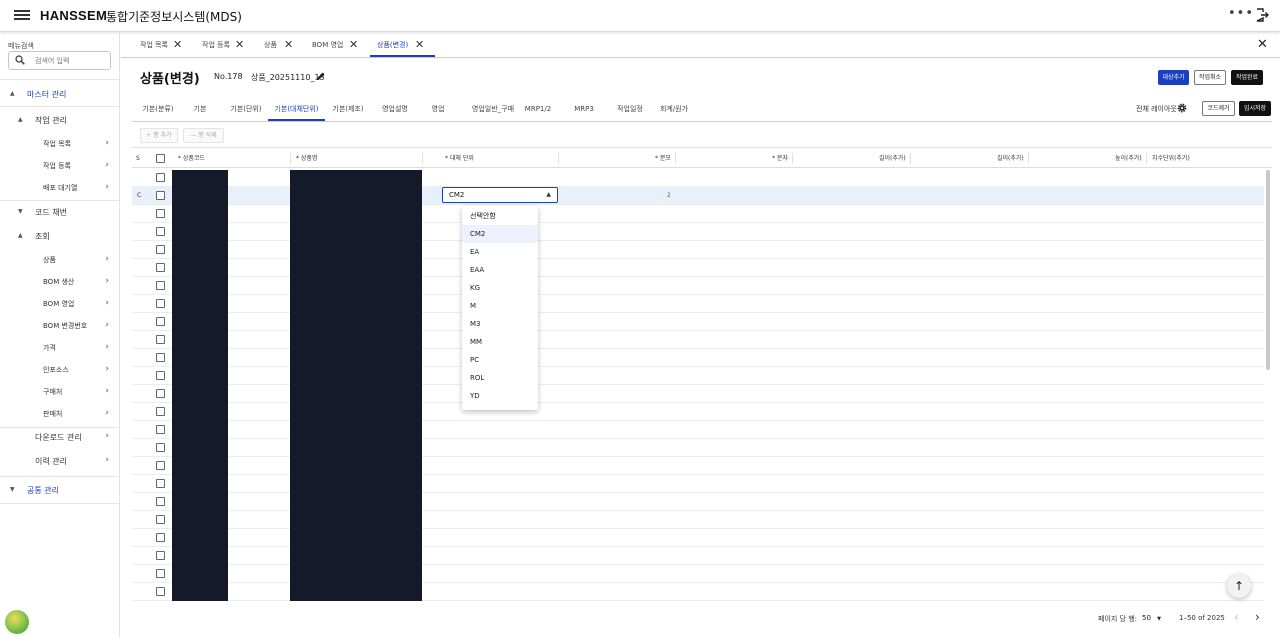 Image resolution: width=1280 pixels, height=637 pixels. Describe the element at coordinates (663, 158) in the screenshot. I see `column-header-denominator: * 분모` at that location.